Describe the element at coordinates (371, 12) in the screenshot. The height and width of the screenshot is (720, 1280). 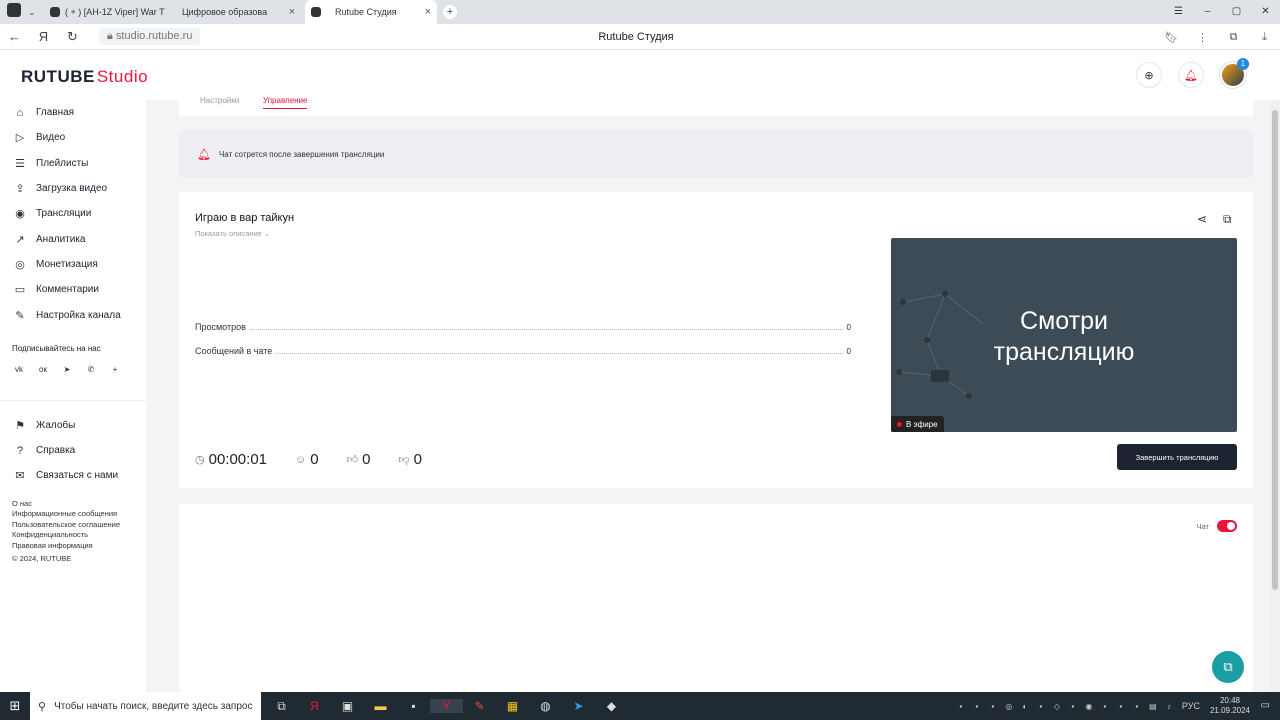
I see `tab-rutube-studio: Rutube Студия ×` at that location.